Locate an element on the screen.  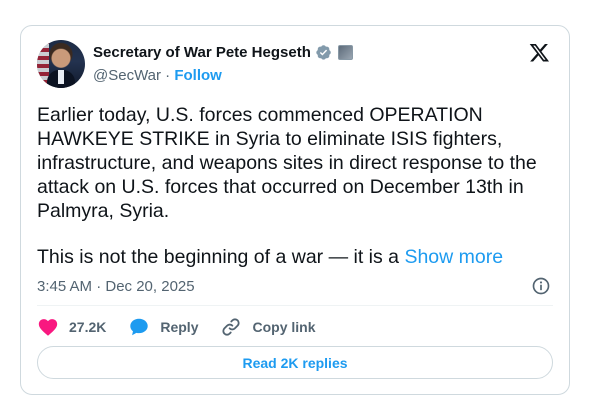
action-bar: 27.2K Reply Copy link is located at coordinates (187, 327).